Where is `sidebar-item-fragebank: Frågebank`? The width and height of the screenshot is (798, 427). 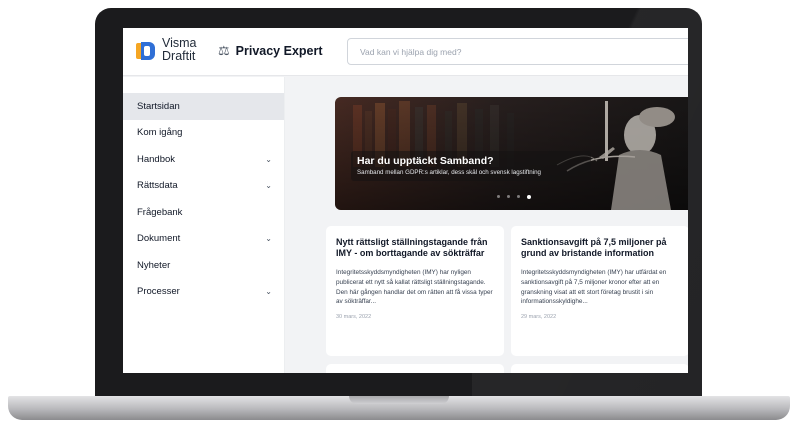 sidebar-item-fragebank: Frågebank is located at coordinates (203, 212).